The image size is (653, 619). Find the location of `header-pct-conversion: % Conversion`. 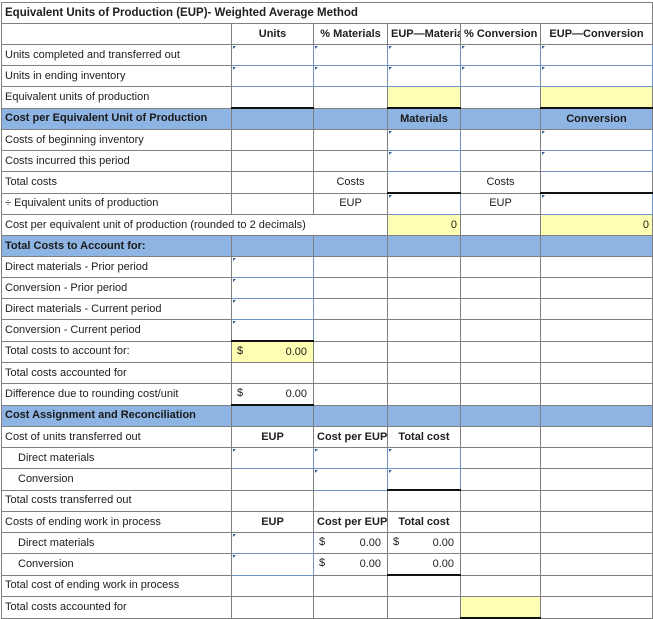

header-pct-conversion: % Conversion is located at coordinates (500, 34).